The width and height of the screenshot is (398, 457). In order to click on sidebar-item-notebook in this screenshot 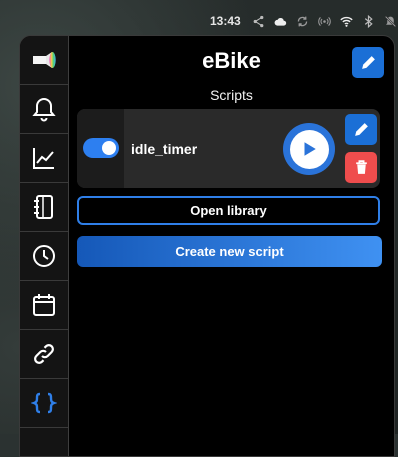, I will do `click(44, 207)`.